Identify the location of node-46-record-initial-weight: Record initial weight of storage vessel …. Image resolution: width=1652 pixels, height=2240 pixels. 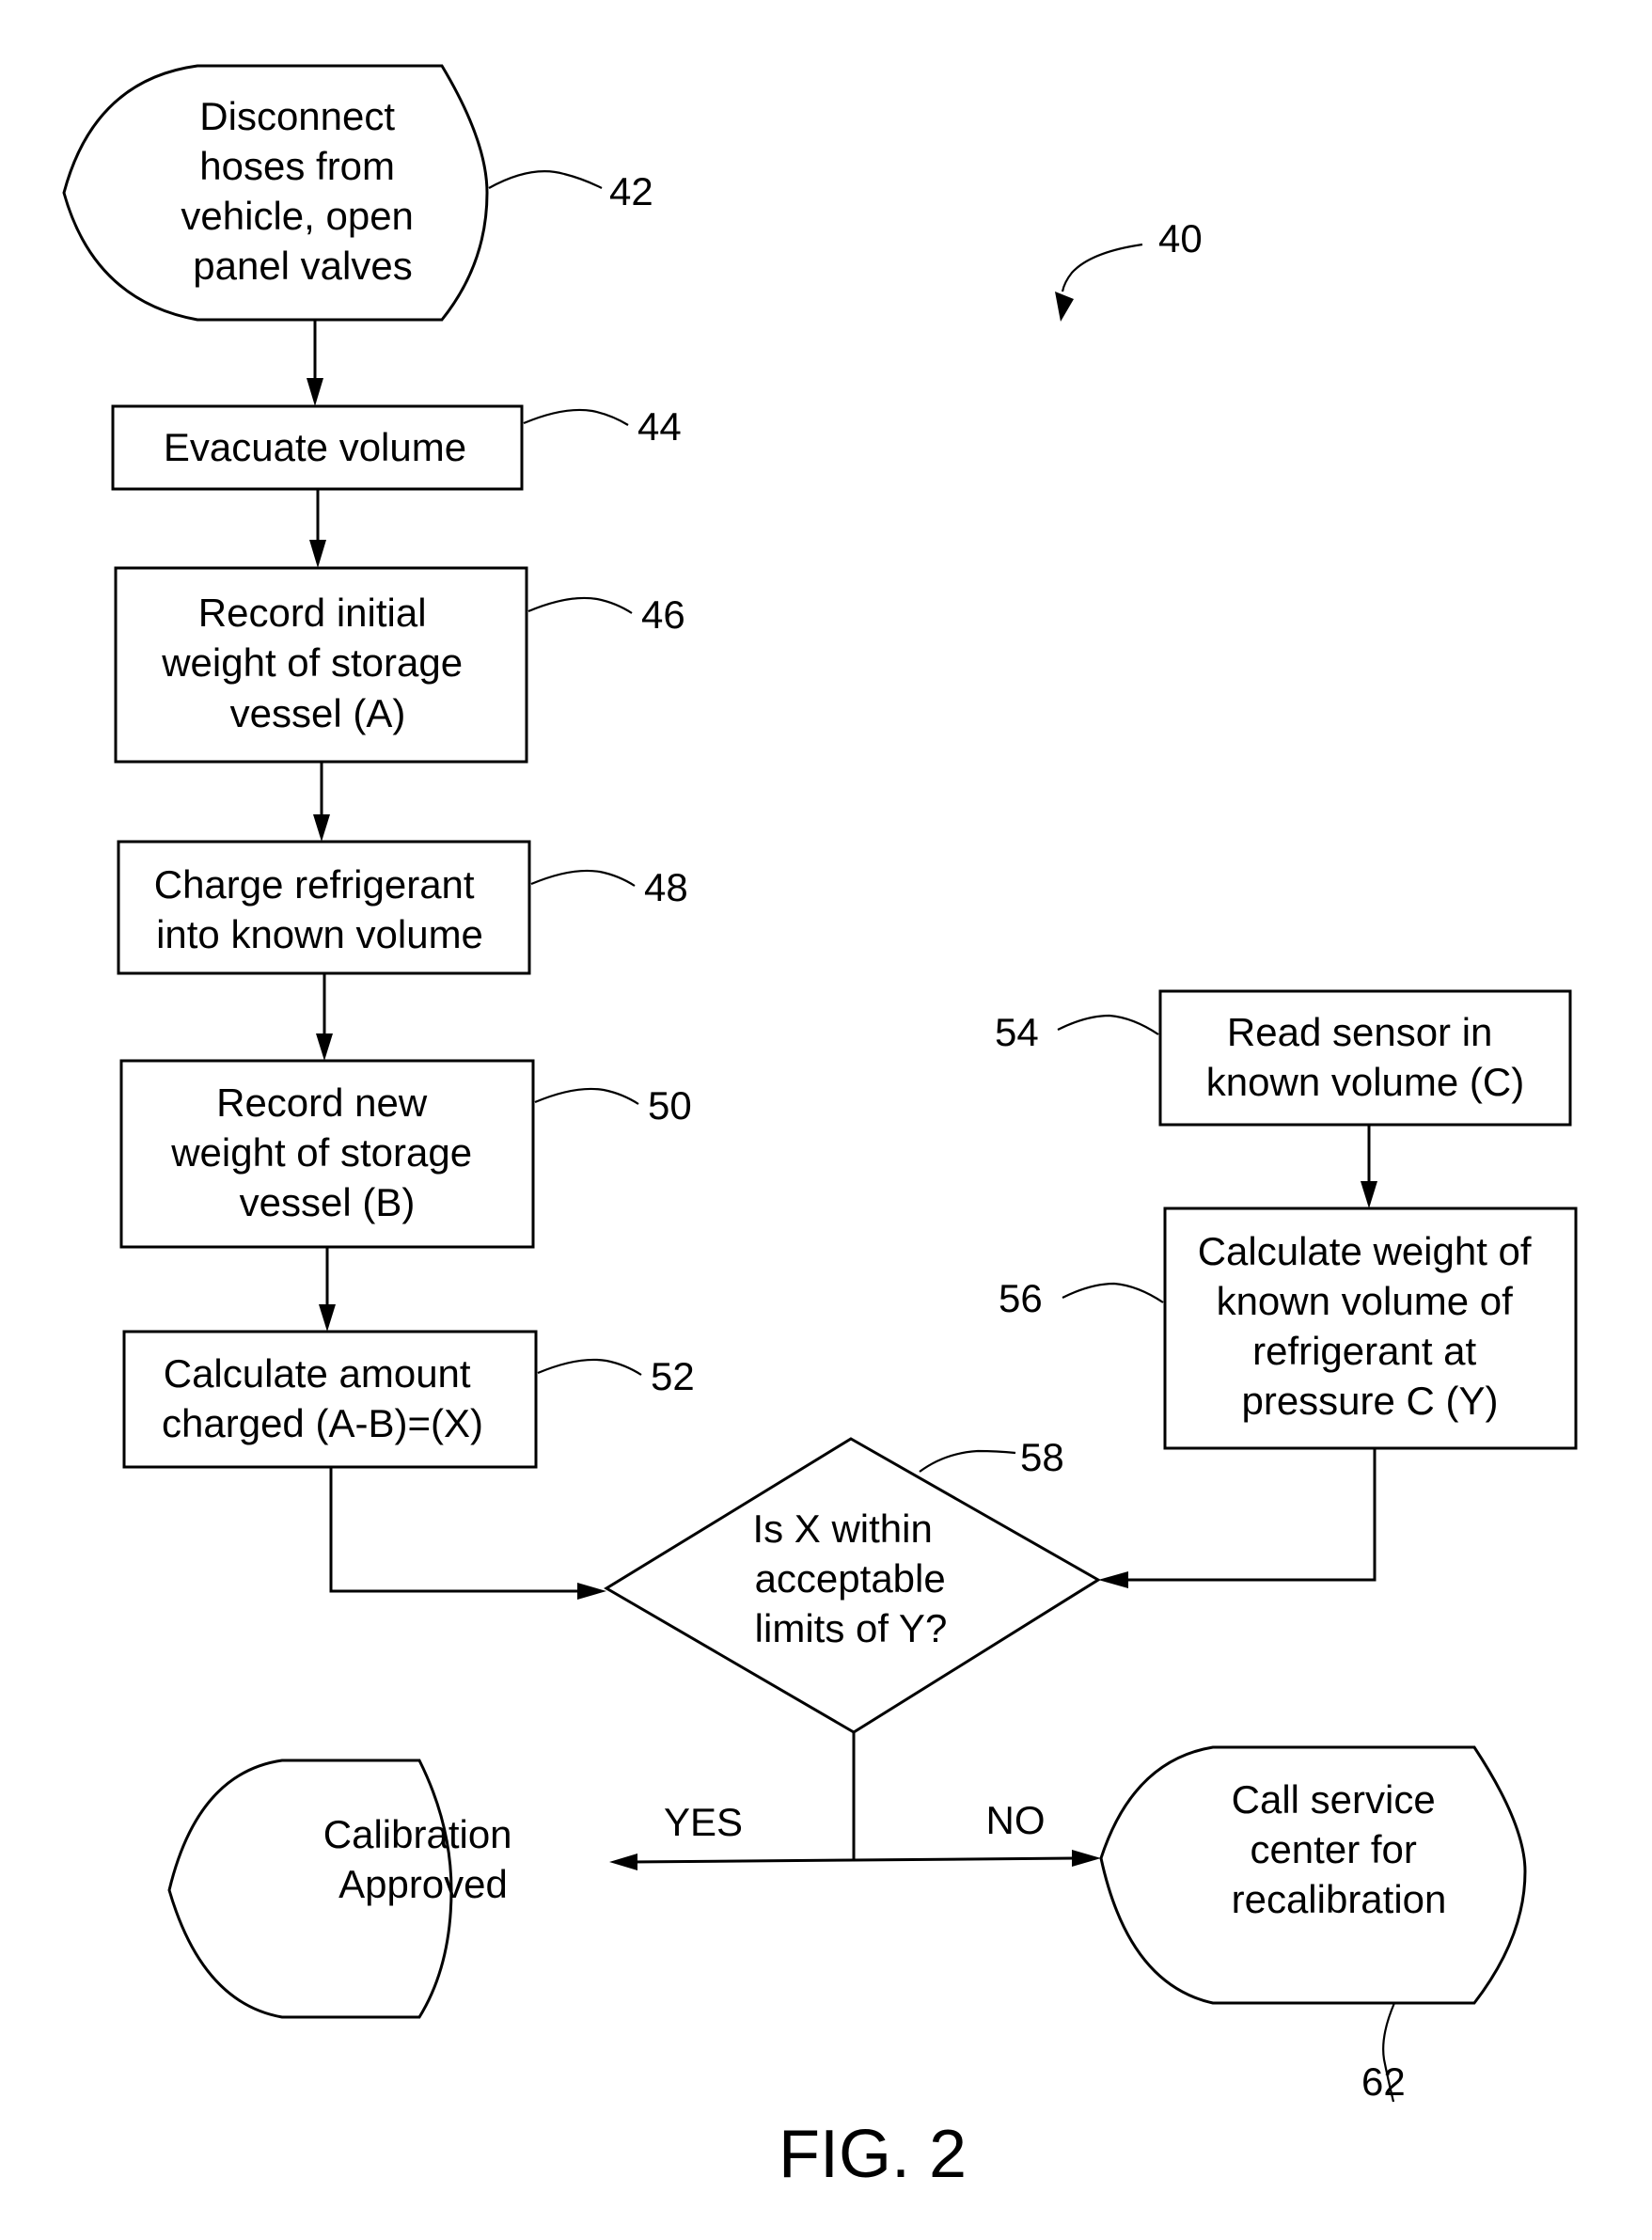
(400, 665).